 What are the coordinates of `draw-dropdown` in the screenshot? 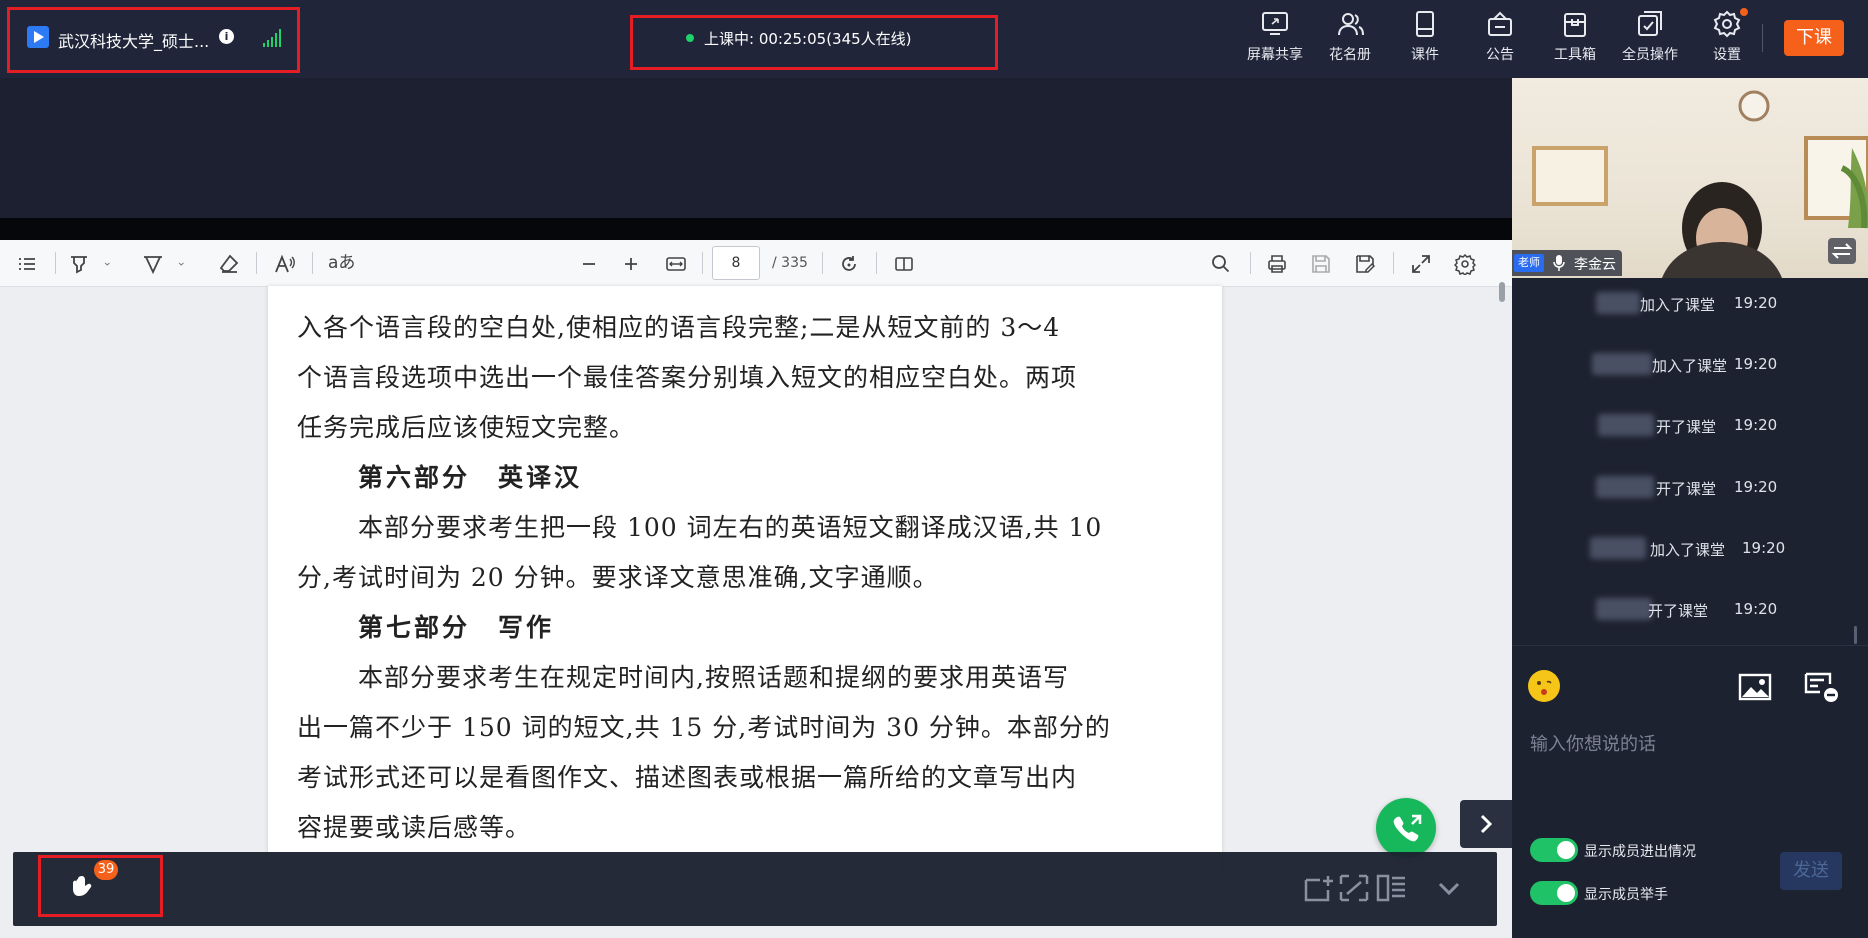 It's located at (184, 264).